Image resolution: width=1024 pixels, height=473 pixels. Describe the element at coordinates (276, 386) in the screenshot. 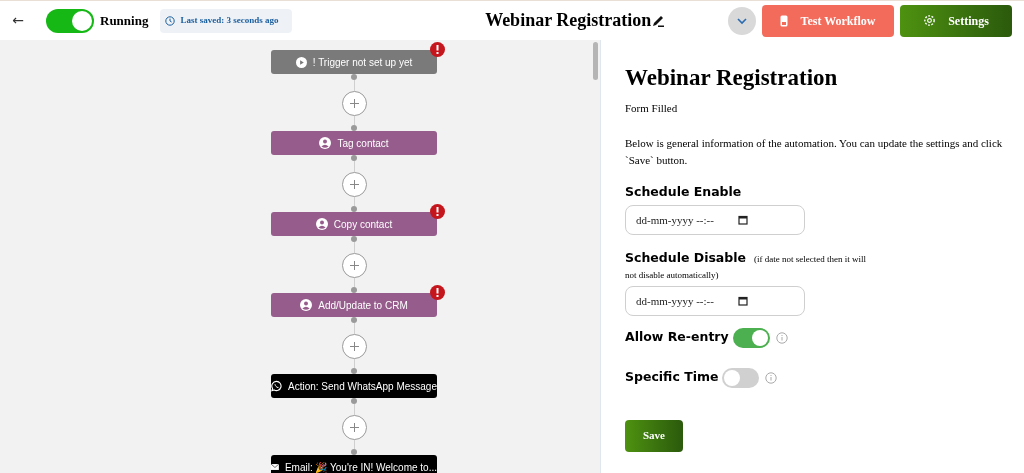

I see `whatsapp-icon` at that location.